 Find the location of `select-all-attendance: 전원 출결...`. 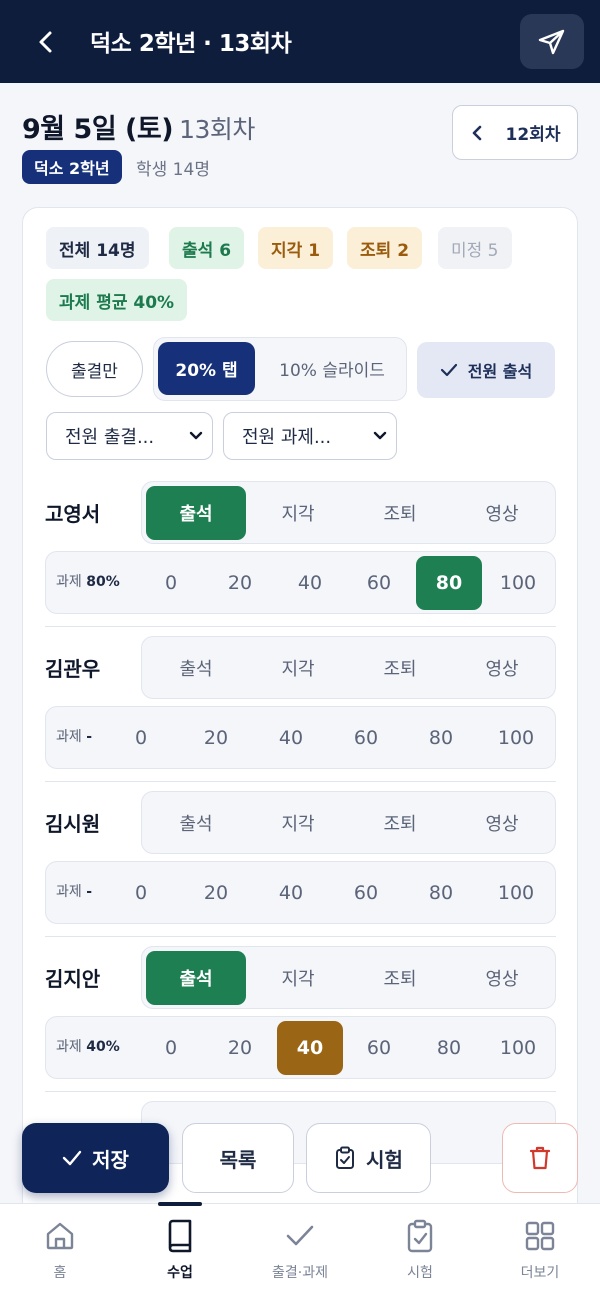

select-all-attendance: 전원 출결... is located at coordinates (129, 436).